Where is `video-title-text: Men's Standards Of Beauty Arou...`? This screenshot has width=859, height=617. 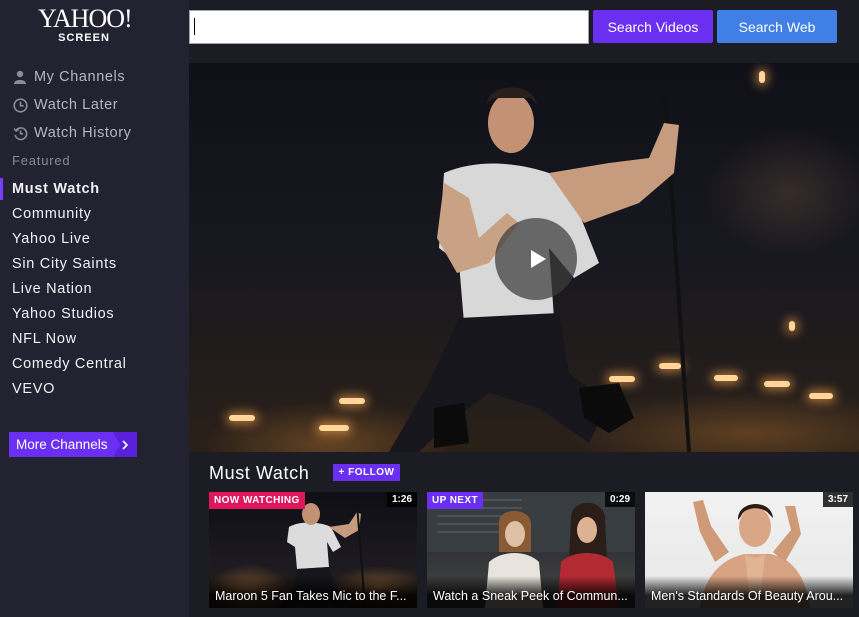
video-title-text: Men's Standards Of Beauty Arou... is located at coordinates (747, 596).